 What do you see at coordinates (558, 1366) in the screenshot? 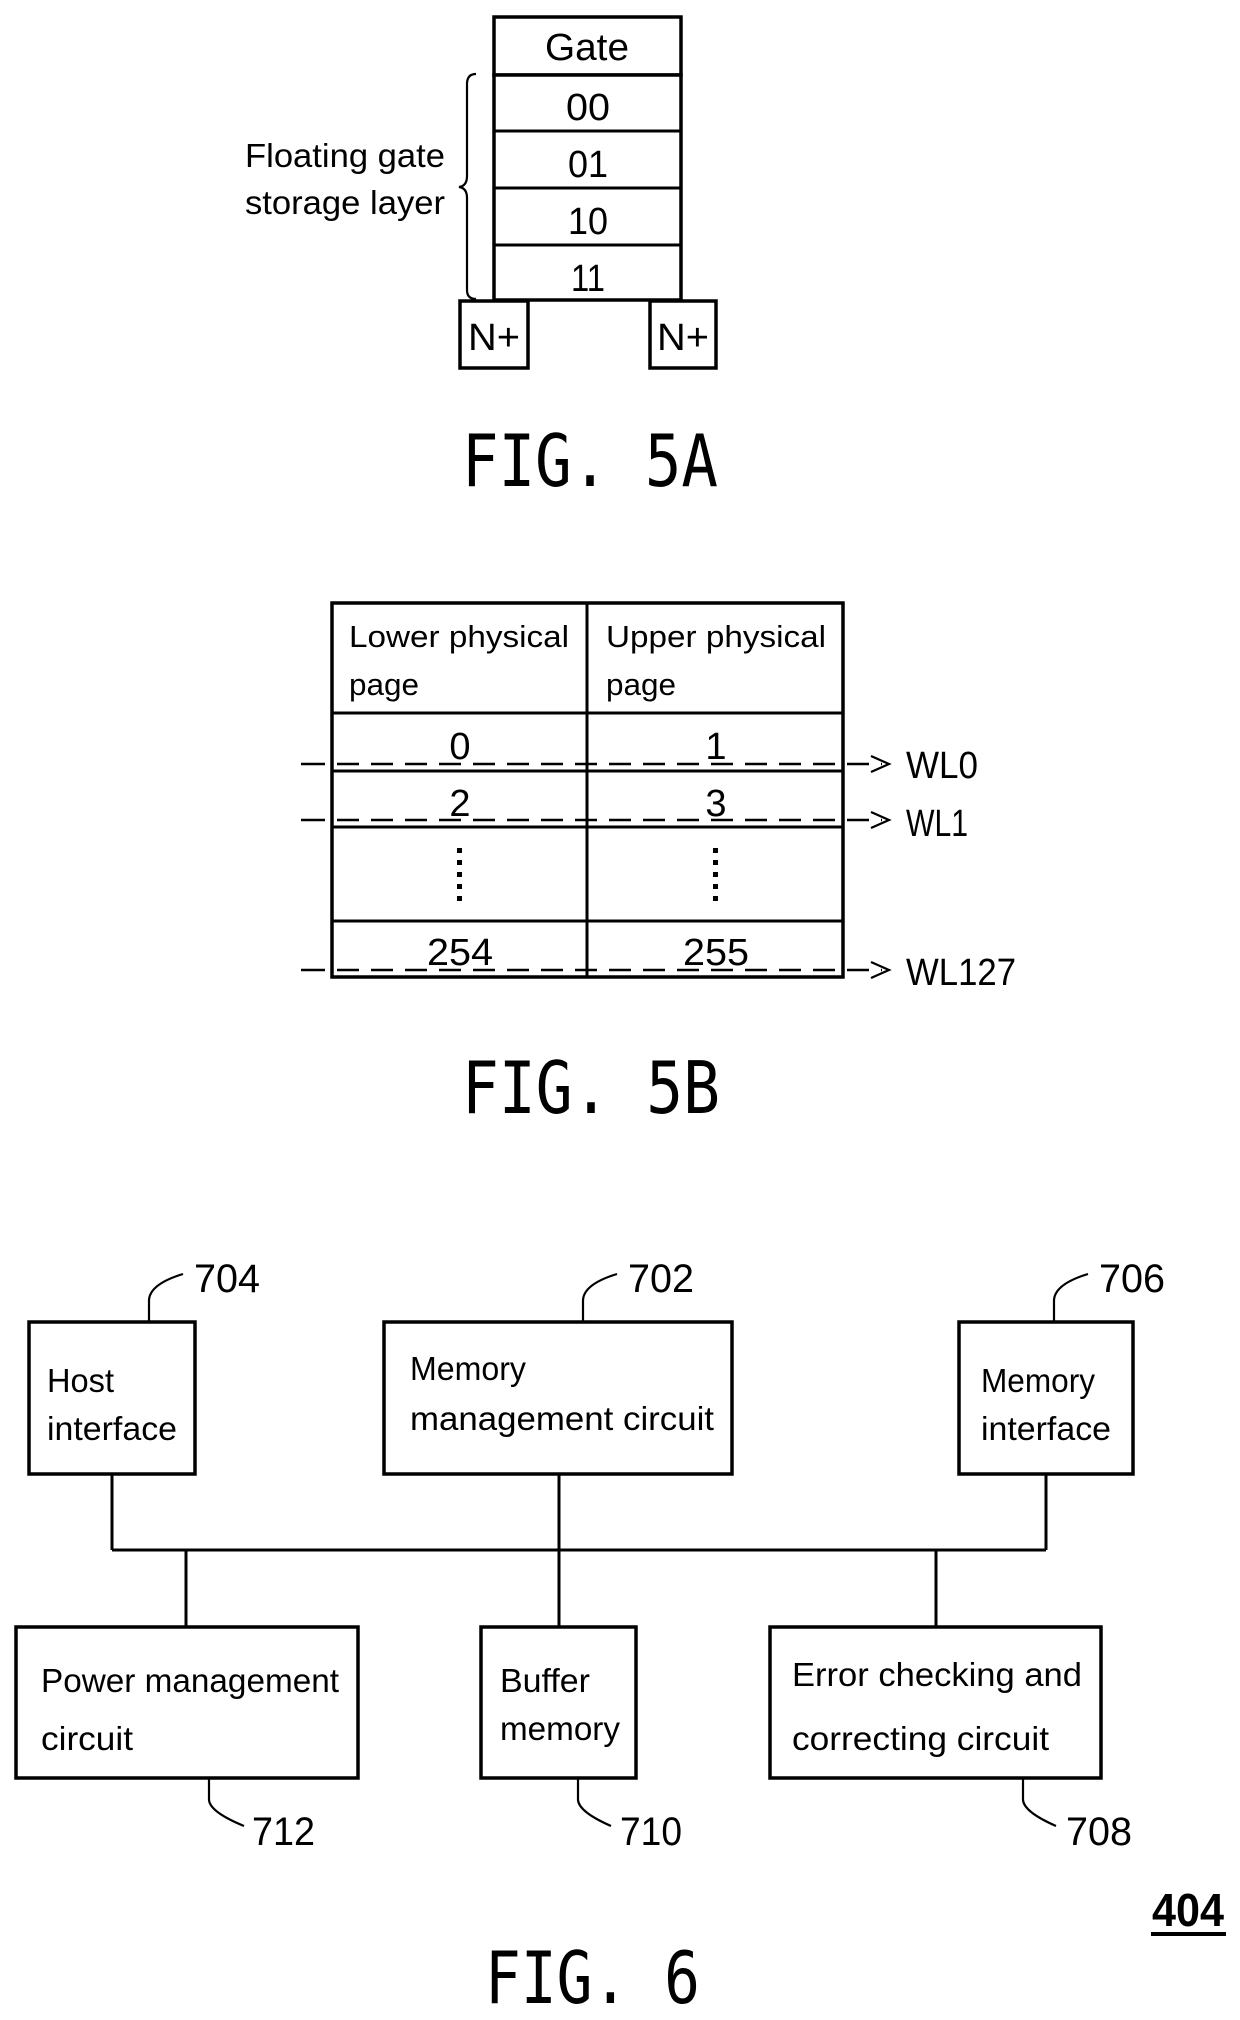
I see `memory-management-block: Memory management circuit 702` at bounding box center [558, 1366].